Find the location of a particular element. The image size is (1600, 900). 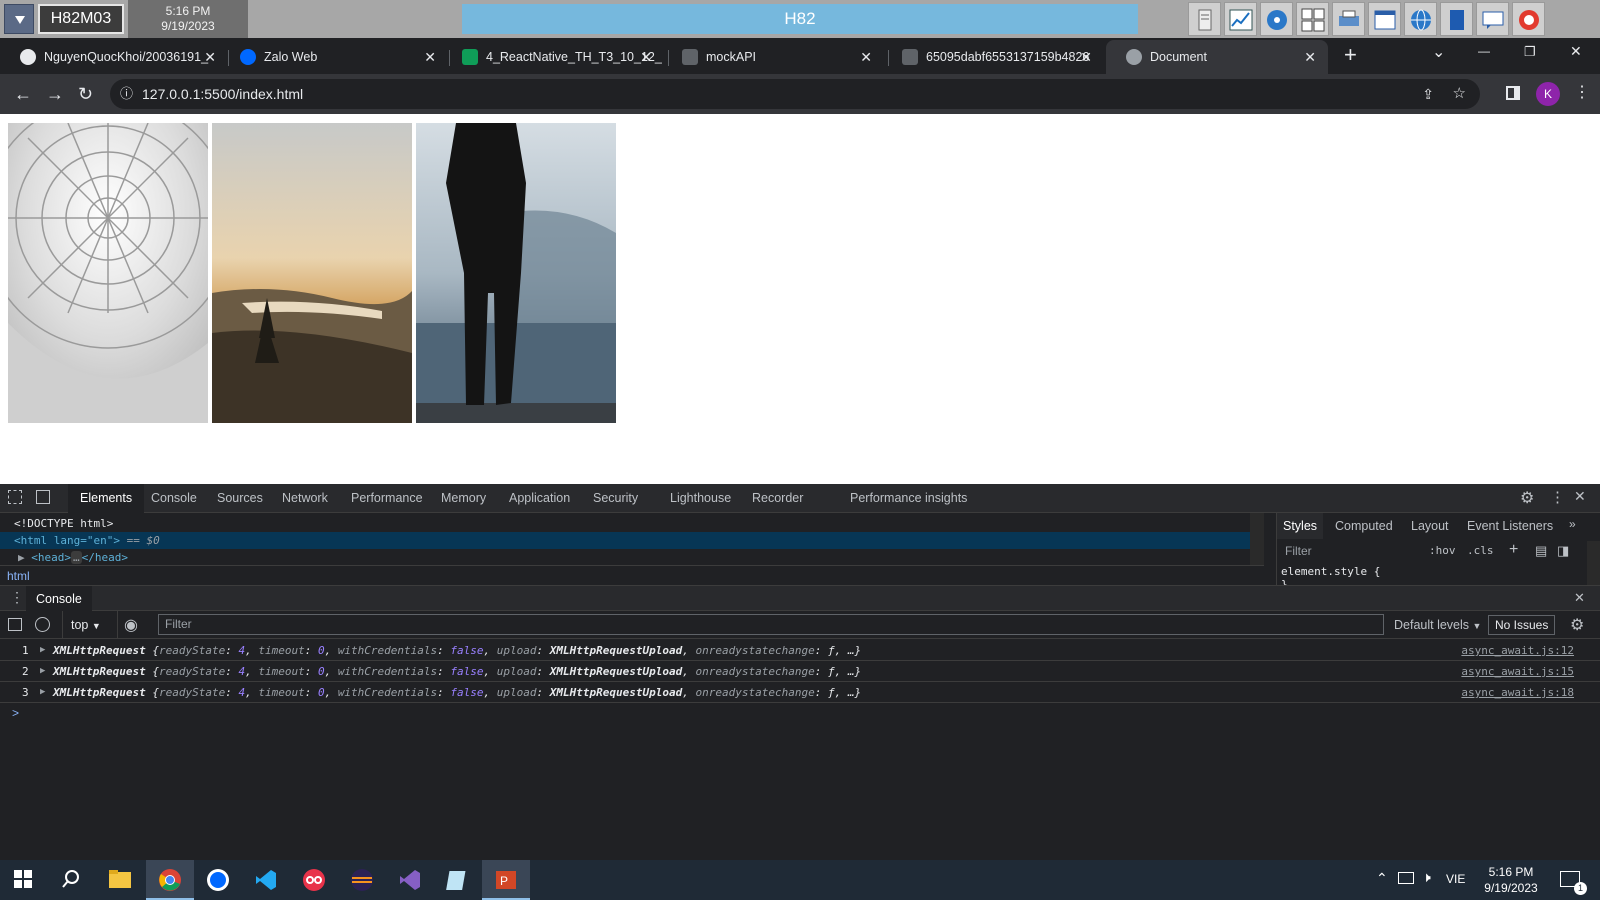

globe-icon is located at coordinates (1420, 19).